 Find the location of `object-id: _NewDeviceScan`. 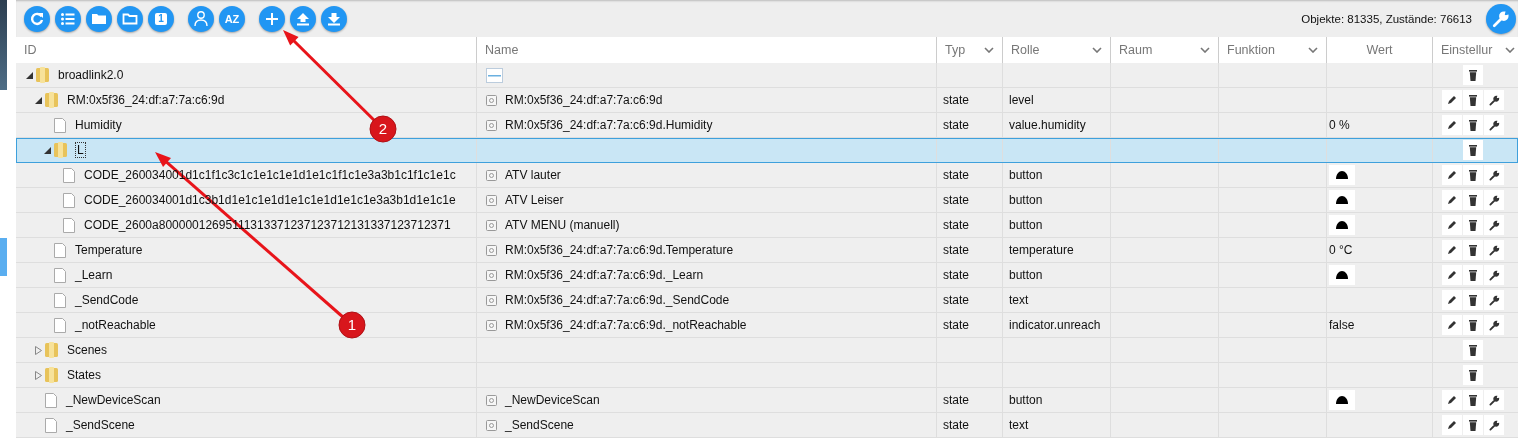

object-id: _NewDeviceScan is located at coordinates (113, 400).